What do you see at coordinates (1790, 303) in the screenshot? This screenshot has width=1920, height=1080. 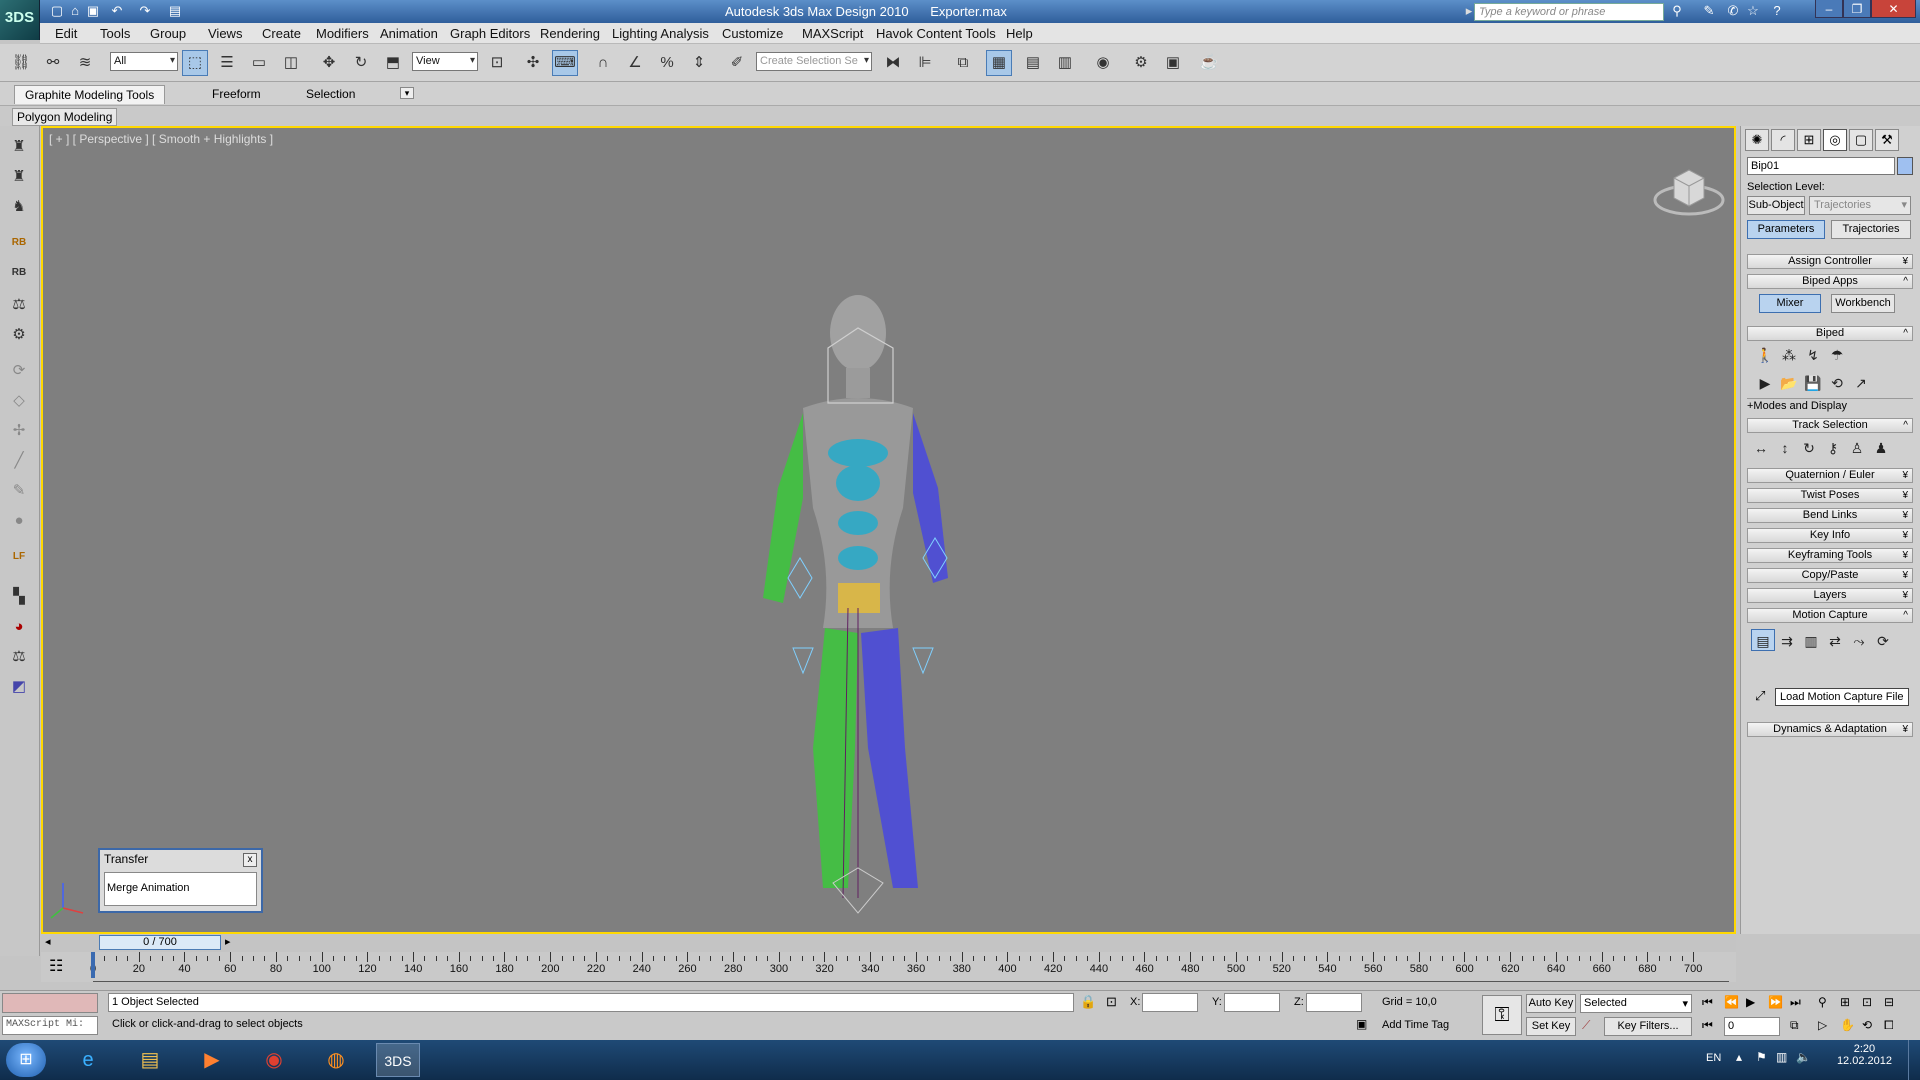 I see `mixer-button: Mixer` at bounding box center [1790, 303].